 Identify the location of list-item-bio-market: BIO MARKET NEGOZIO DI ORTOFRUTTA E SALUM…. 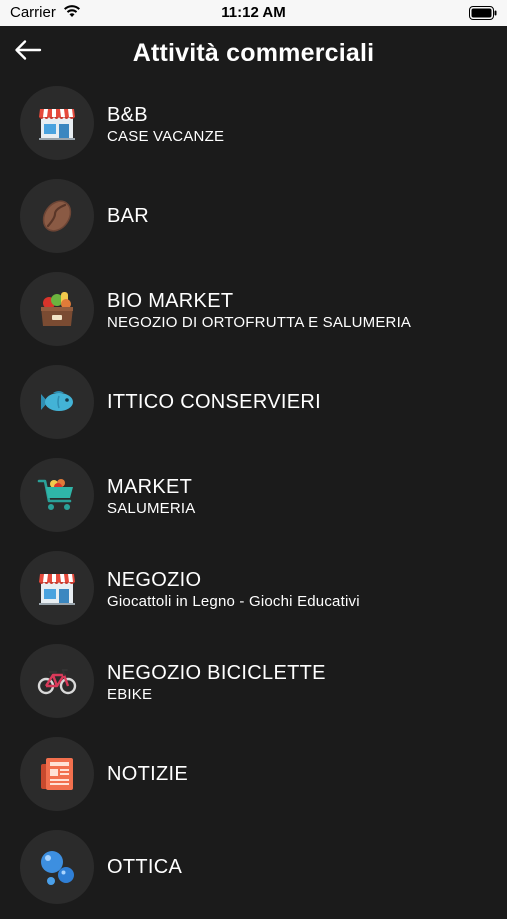
(253, 314).